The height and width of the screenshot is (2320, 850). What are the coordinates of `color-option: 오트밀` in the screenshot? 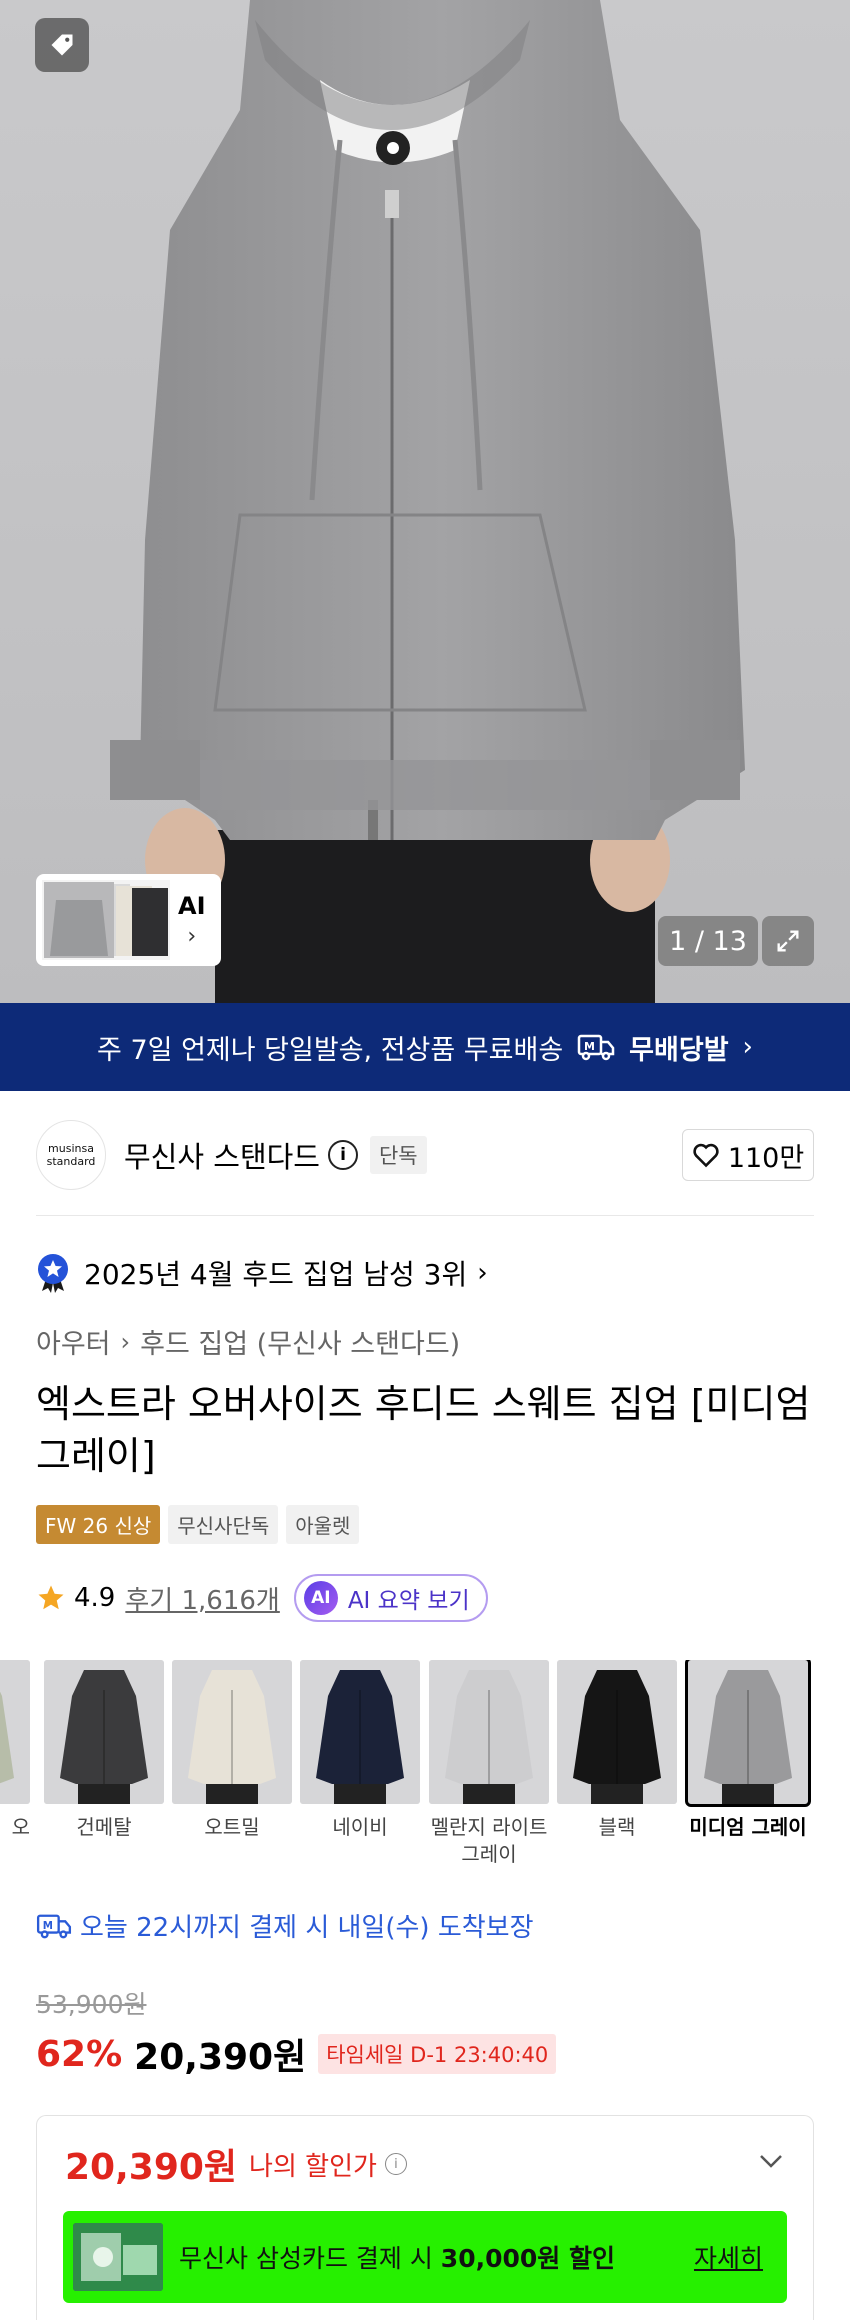 It's located at (232, 1750).